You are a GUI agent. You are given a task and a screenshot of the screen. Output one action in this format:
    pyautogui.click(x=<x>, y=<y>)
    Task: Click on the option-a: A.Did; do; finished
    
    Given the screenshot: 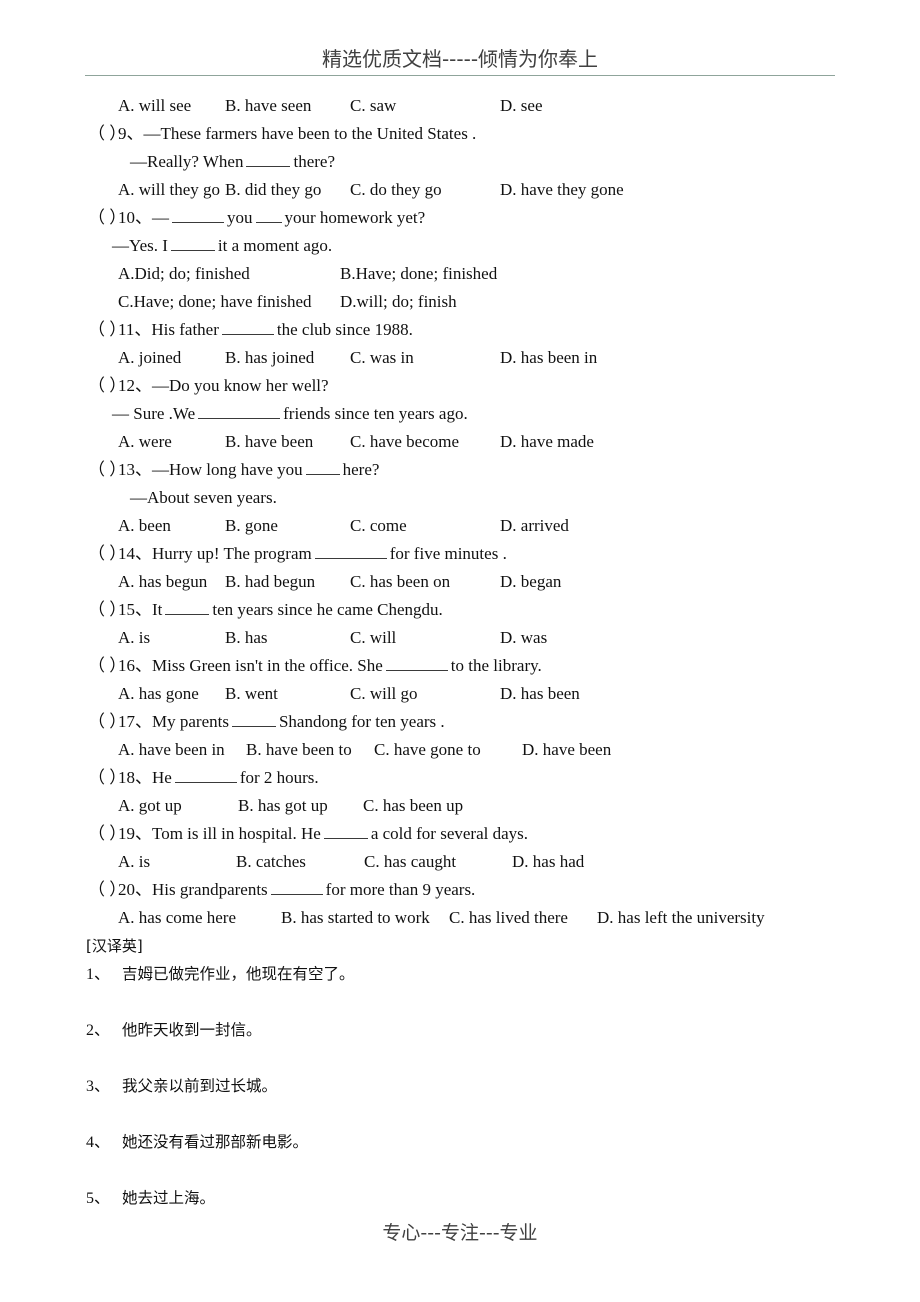 What is the action you would take?
    pyautogui.click(x=184, y=273)
    